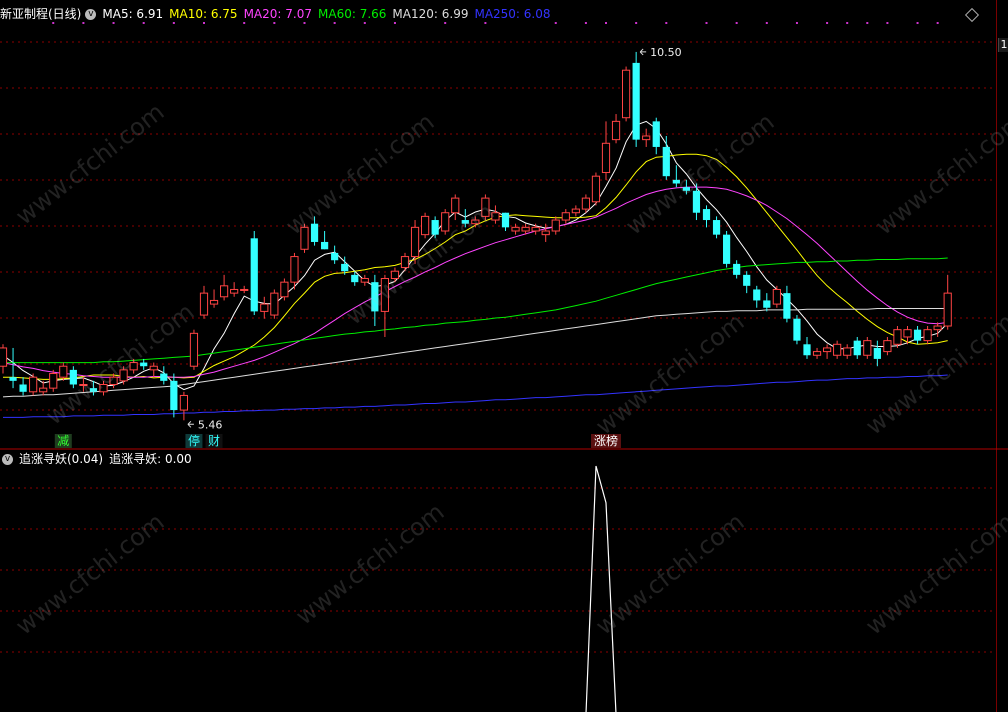 The image size is (1008, 712). What do you see at coordinates (133, 14) in the screenshot?
I see `ma-label-ma5: MA5: 6.91` at bounding box center [133, 14].